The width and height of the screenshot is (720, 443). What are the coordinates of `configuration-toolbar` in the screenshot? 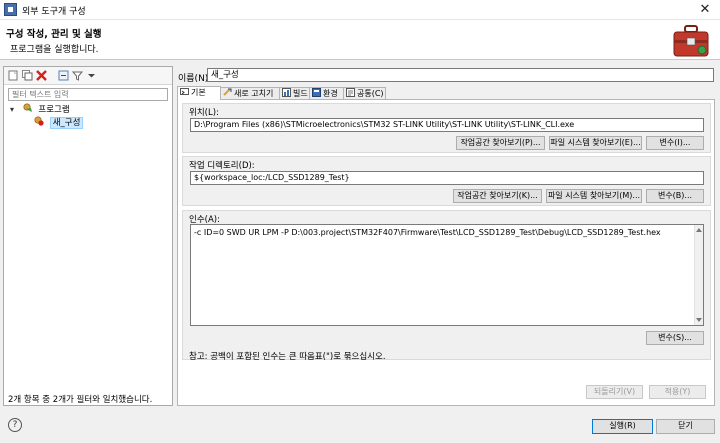 It's located at (88, 76).